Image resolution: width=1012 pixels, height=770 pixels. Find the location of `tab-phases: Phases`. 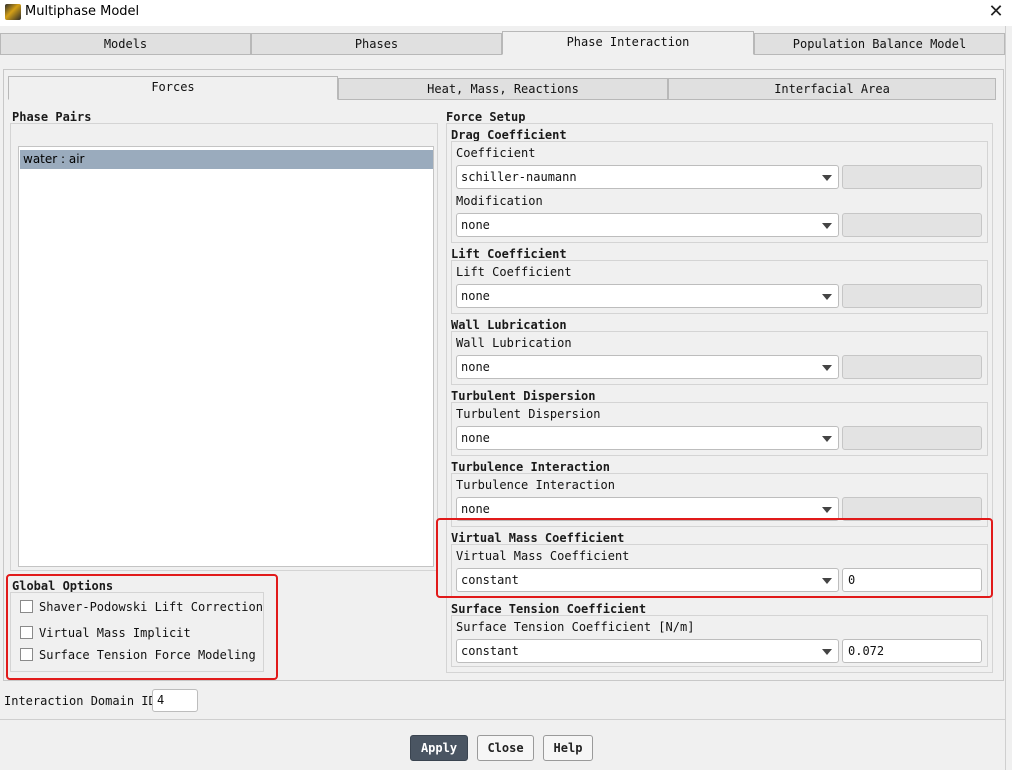

tab-phases: Phases is located at coordinates (376, 44).